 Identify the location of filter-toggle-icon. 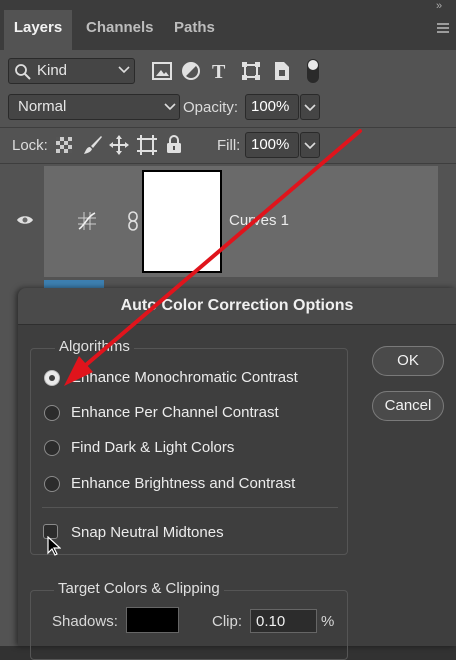
(313, 71).